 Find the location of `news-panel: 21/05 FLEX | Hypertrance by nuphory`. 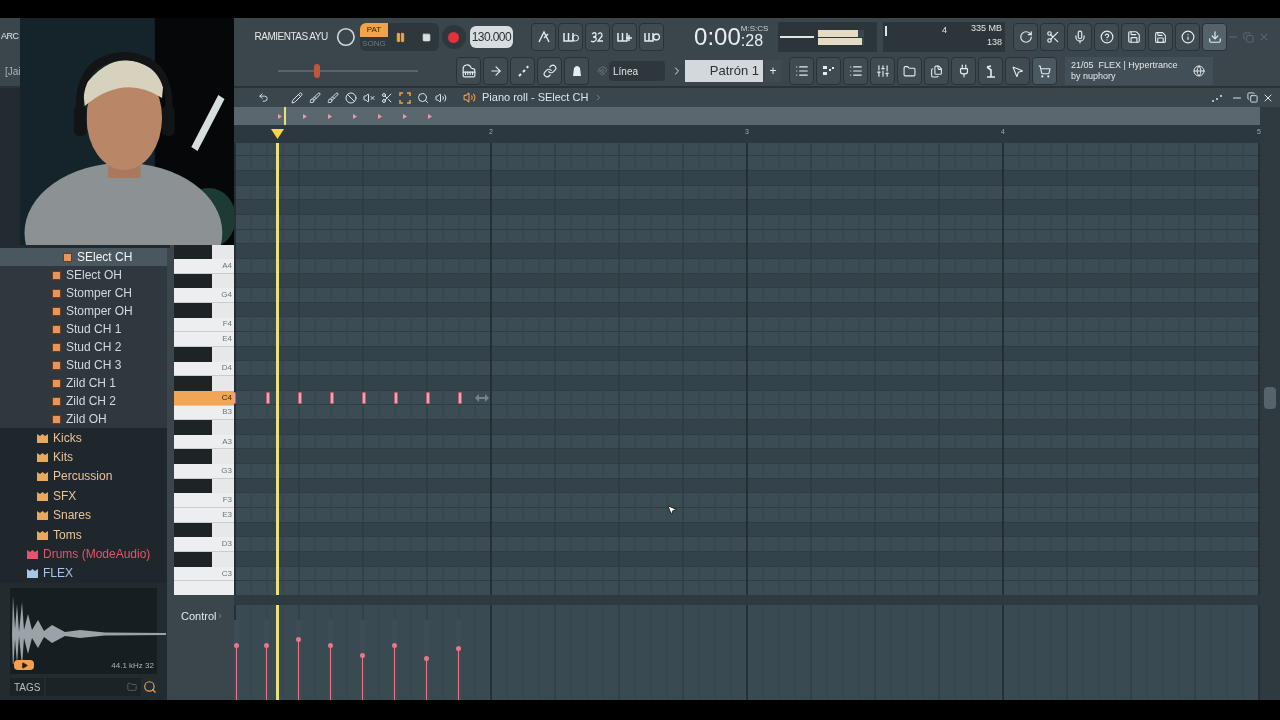

news-panel: 21/05 FLEX | Hypertrance by nuphory is located at coordinates (1139, 71).